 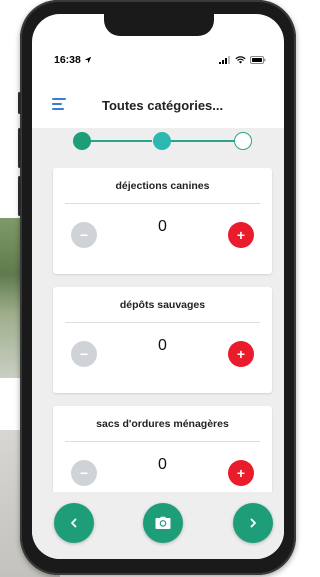 I want to click on location-arrow-icon, so click(x=88, y=60).